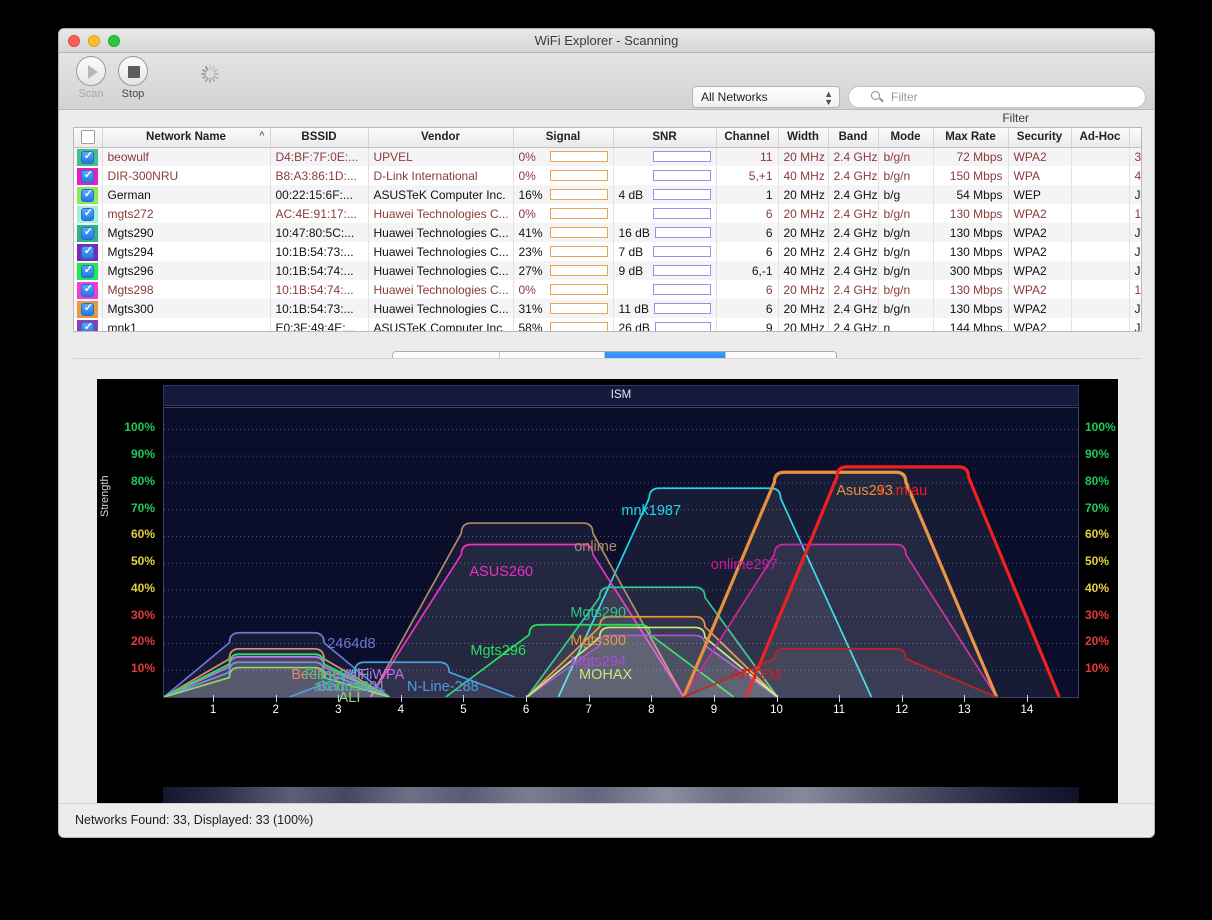 This screenshot has height=920, width=1212. What do you see at coordinates (133, 78) in the screenshot?
I see `stop-button: Stop` at bounding box center [133, 78].